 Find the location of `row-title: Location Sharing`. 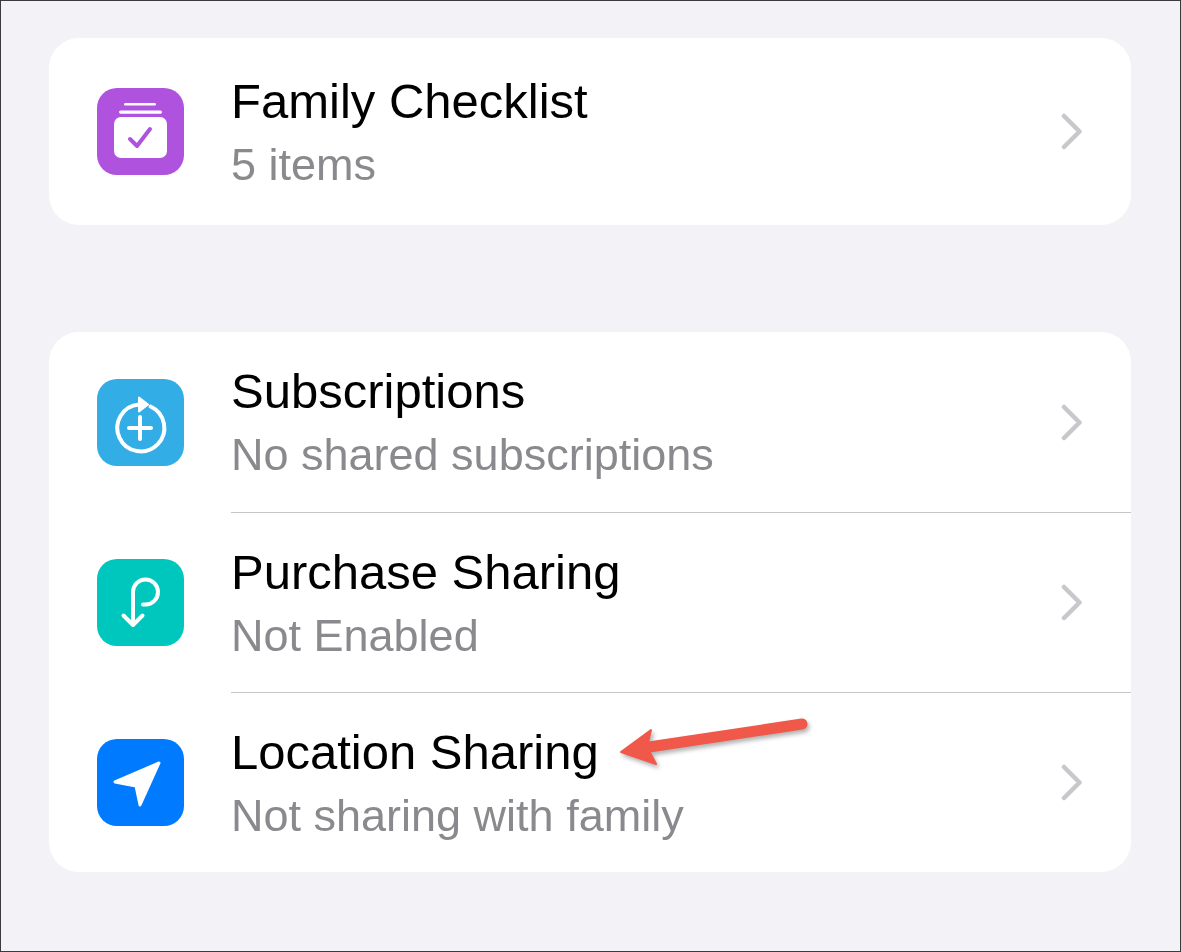

row-title: Location Sharing is located at coordinates (415, 752).